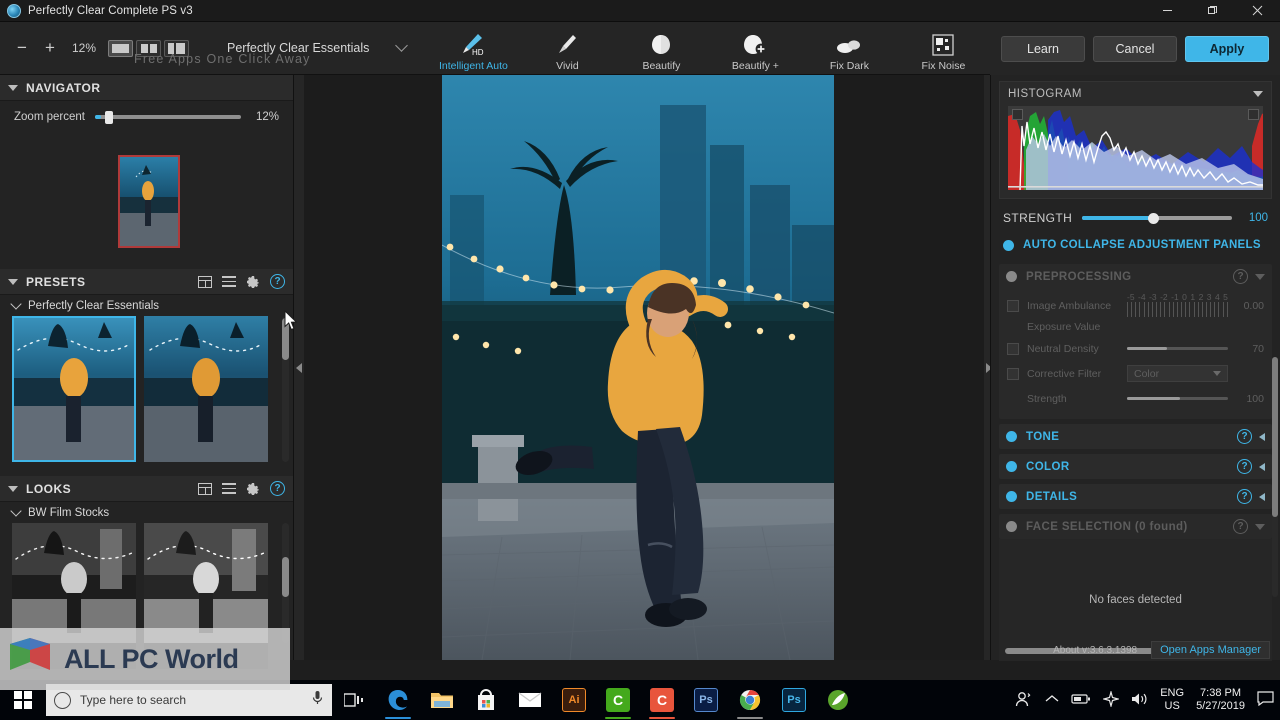  Describe the element at coordinates (50, 48) in the screenshot. I see `zoom-in-button: +` at that location.